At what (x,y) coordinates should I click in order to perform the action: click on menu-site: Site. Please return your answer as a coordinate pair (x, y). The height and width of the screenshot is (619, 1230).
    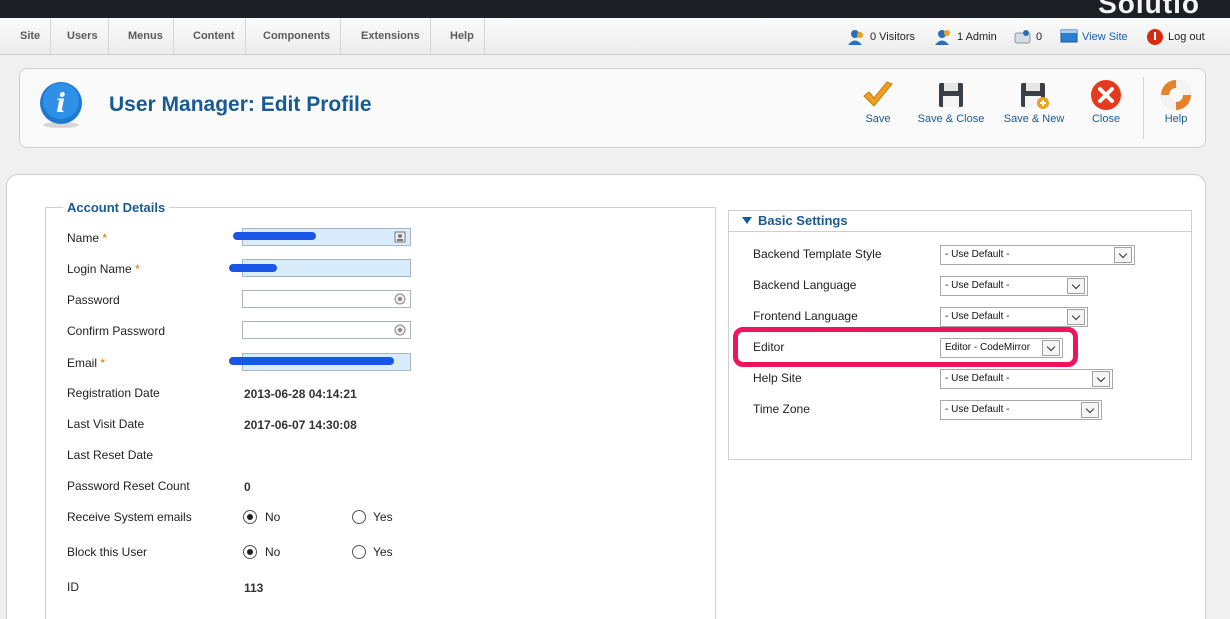
    Looking at the image, I should click on (31, 36).